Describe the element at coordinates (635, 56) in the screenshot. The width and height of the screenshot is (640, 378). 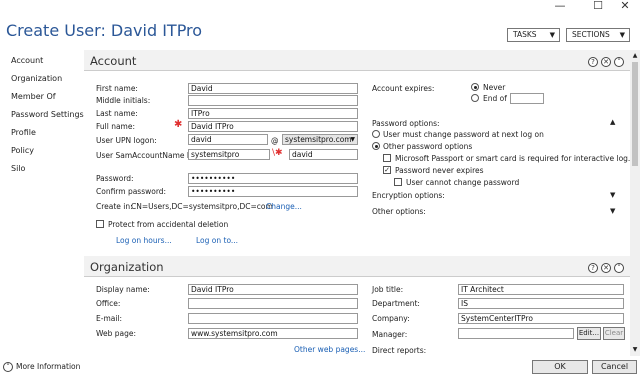
I see `scroll-up-icon: ▲` at that location.